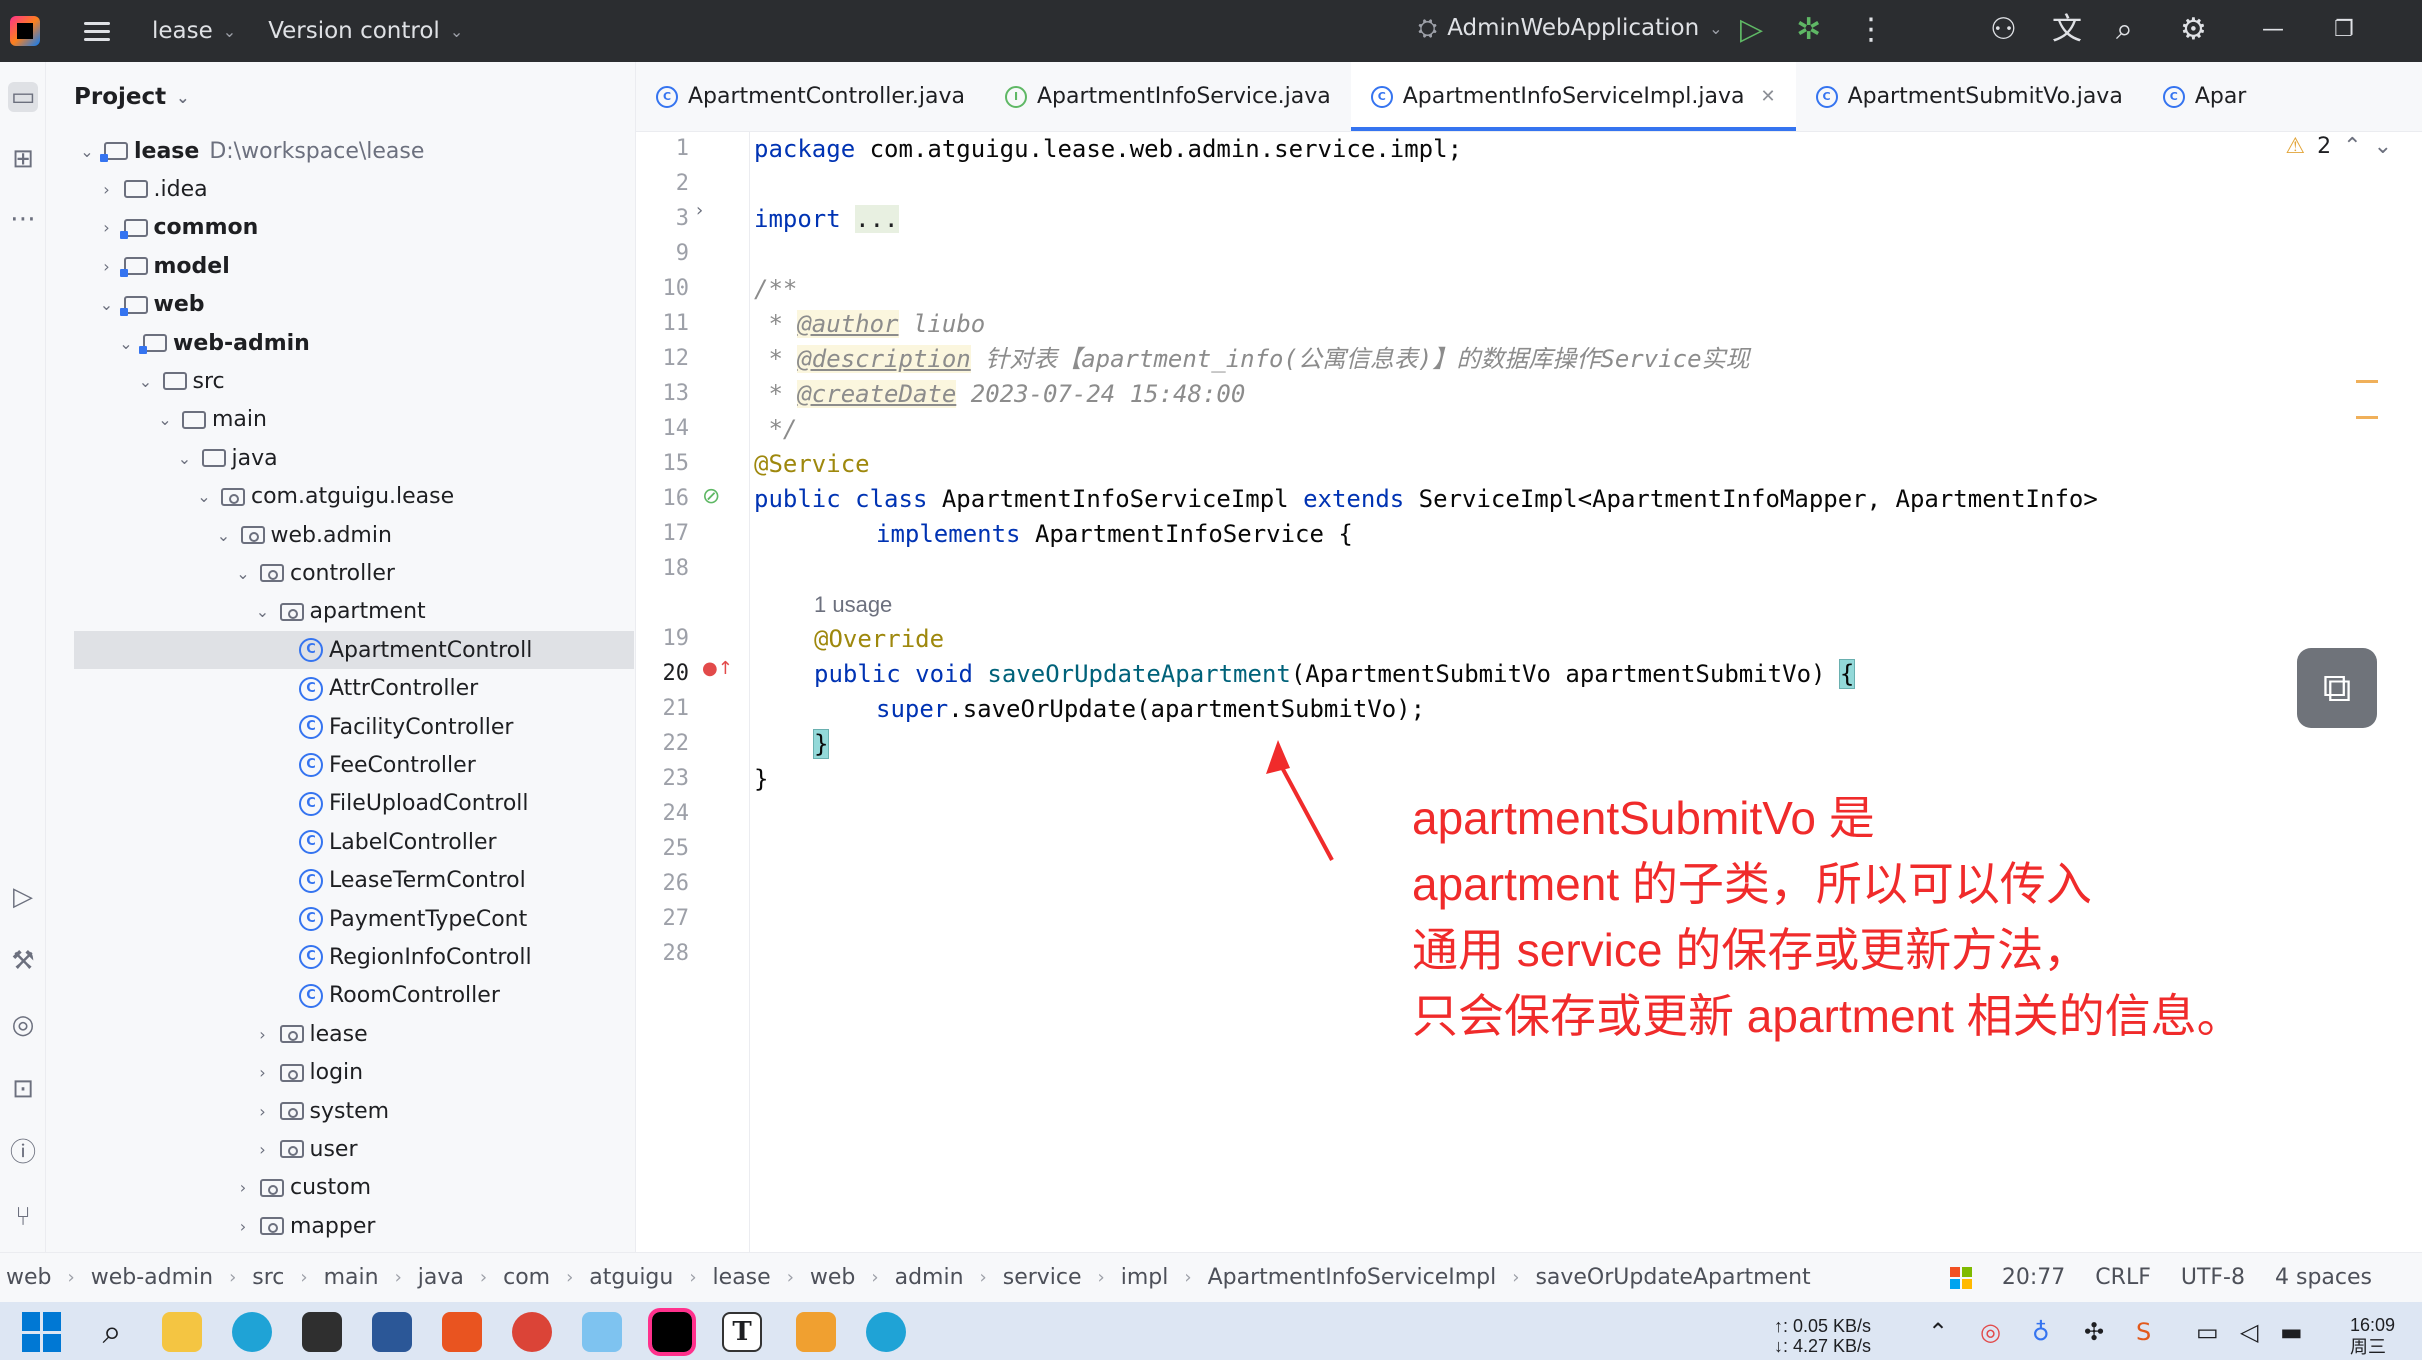  What do you see at coordinates (2067, 30) in the screenshot?
I see `translate-icon: 文` at bounding box center [2067, 30].